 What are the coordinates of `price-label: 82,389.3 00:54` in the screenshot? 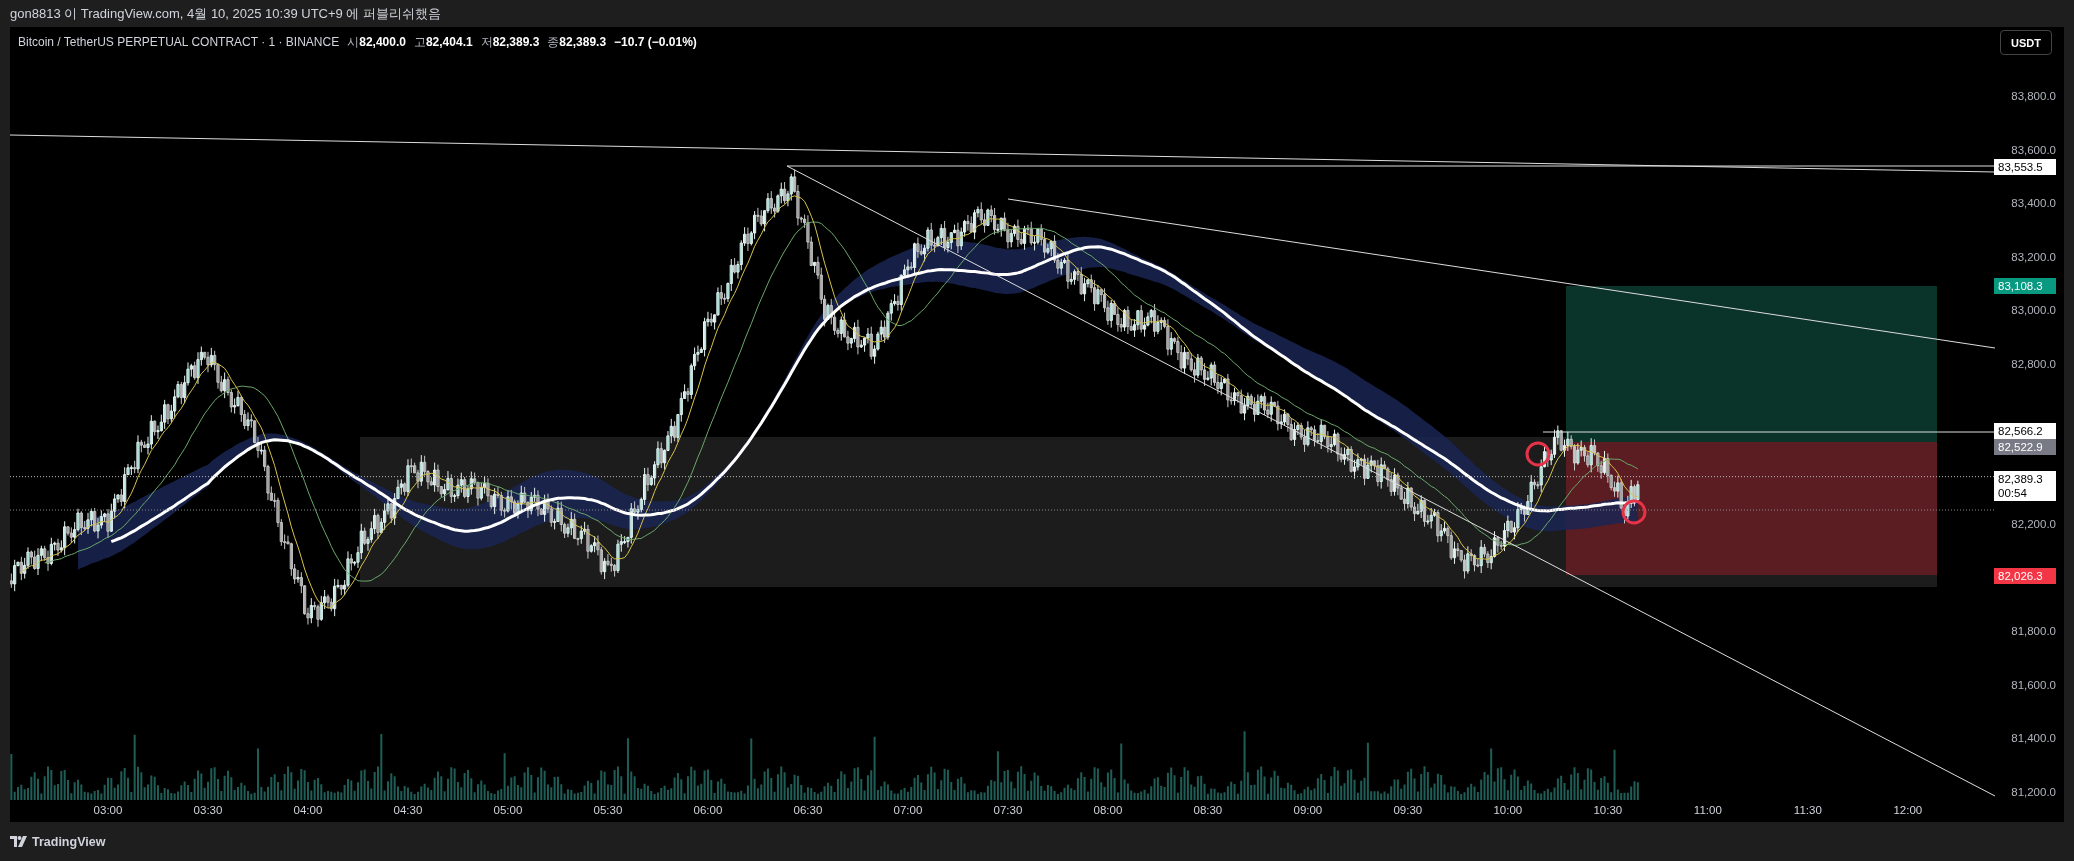 It's located at (2025, 485).